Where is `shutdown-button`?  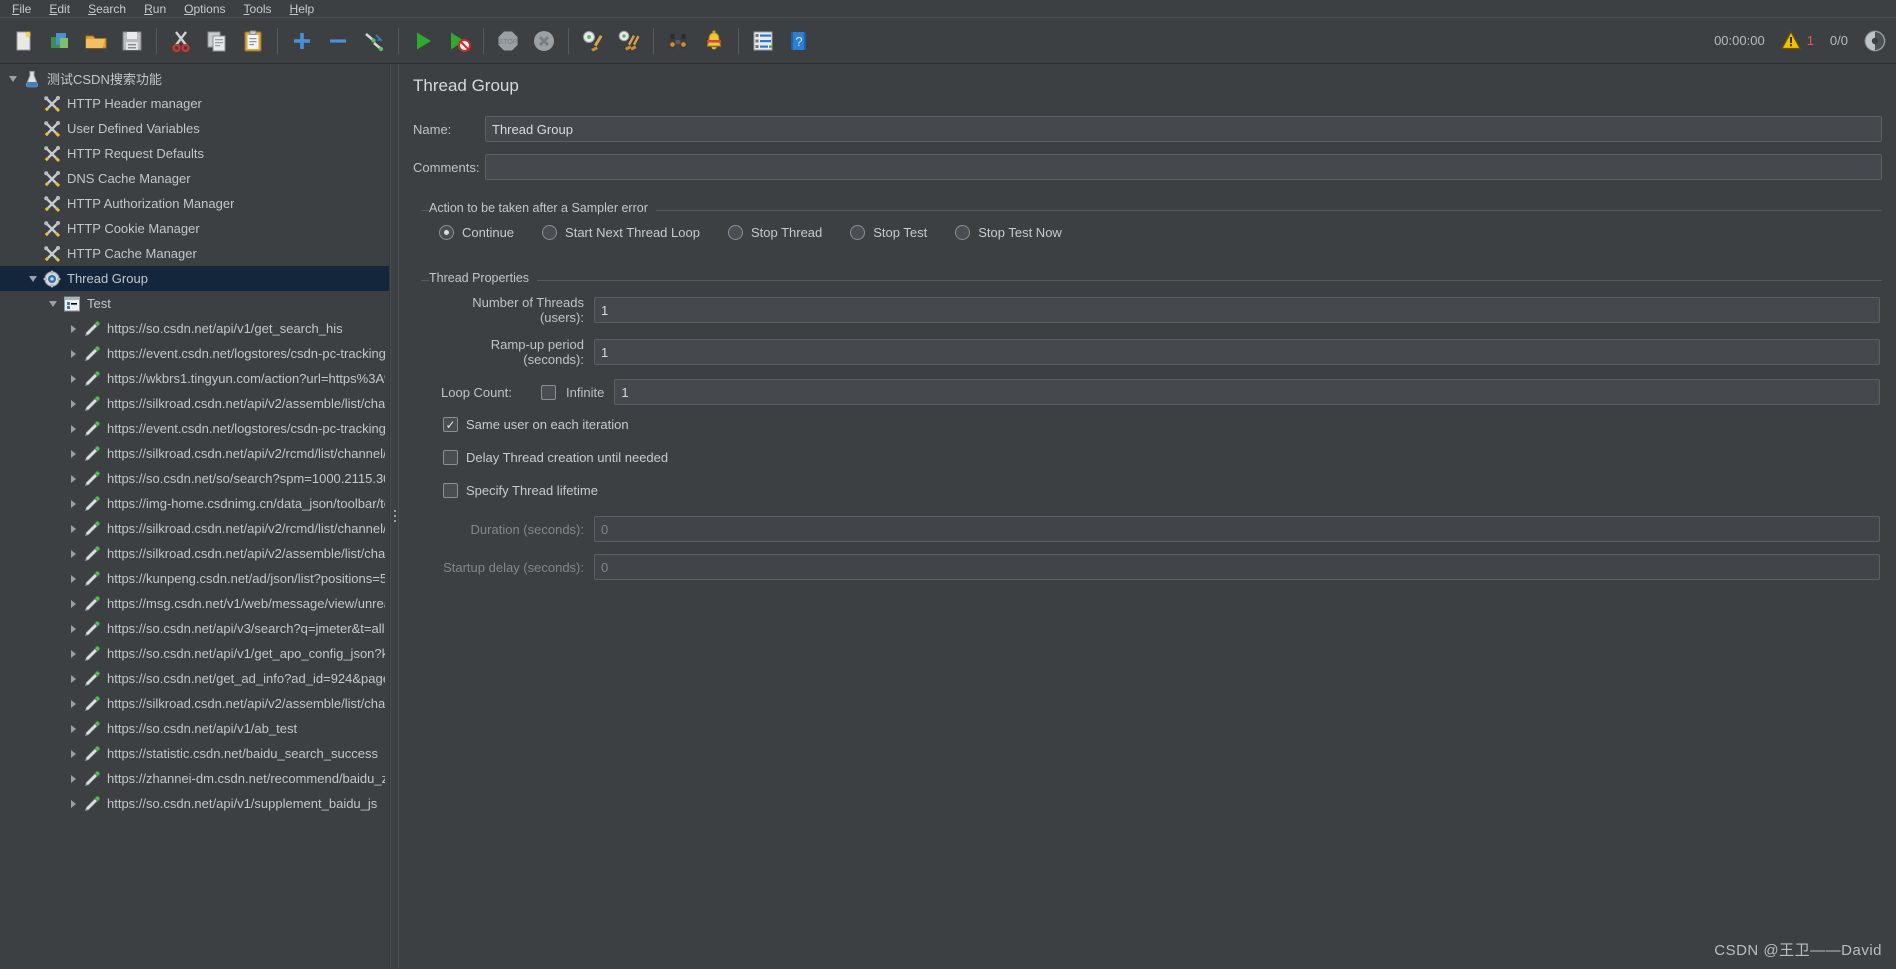
shutdown-button is located at coordinates (544, 41).